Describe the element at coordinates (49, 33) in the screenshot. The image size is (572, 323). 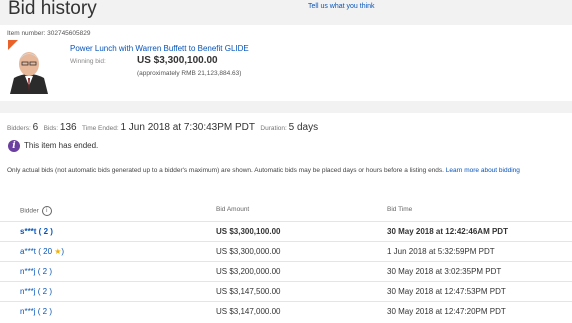
I see `item-number: Item number: 302745605829` at that location.